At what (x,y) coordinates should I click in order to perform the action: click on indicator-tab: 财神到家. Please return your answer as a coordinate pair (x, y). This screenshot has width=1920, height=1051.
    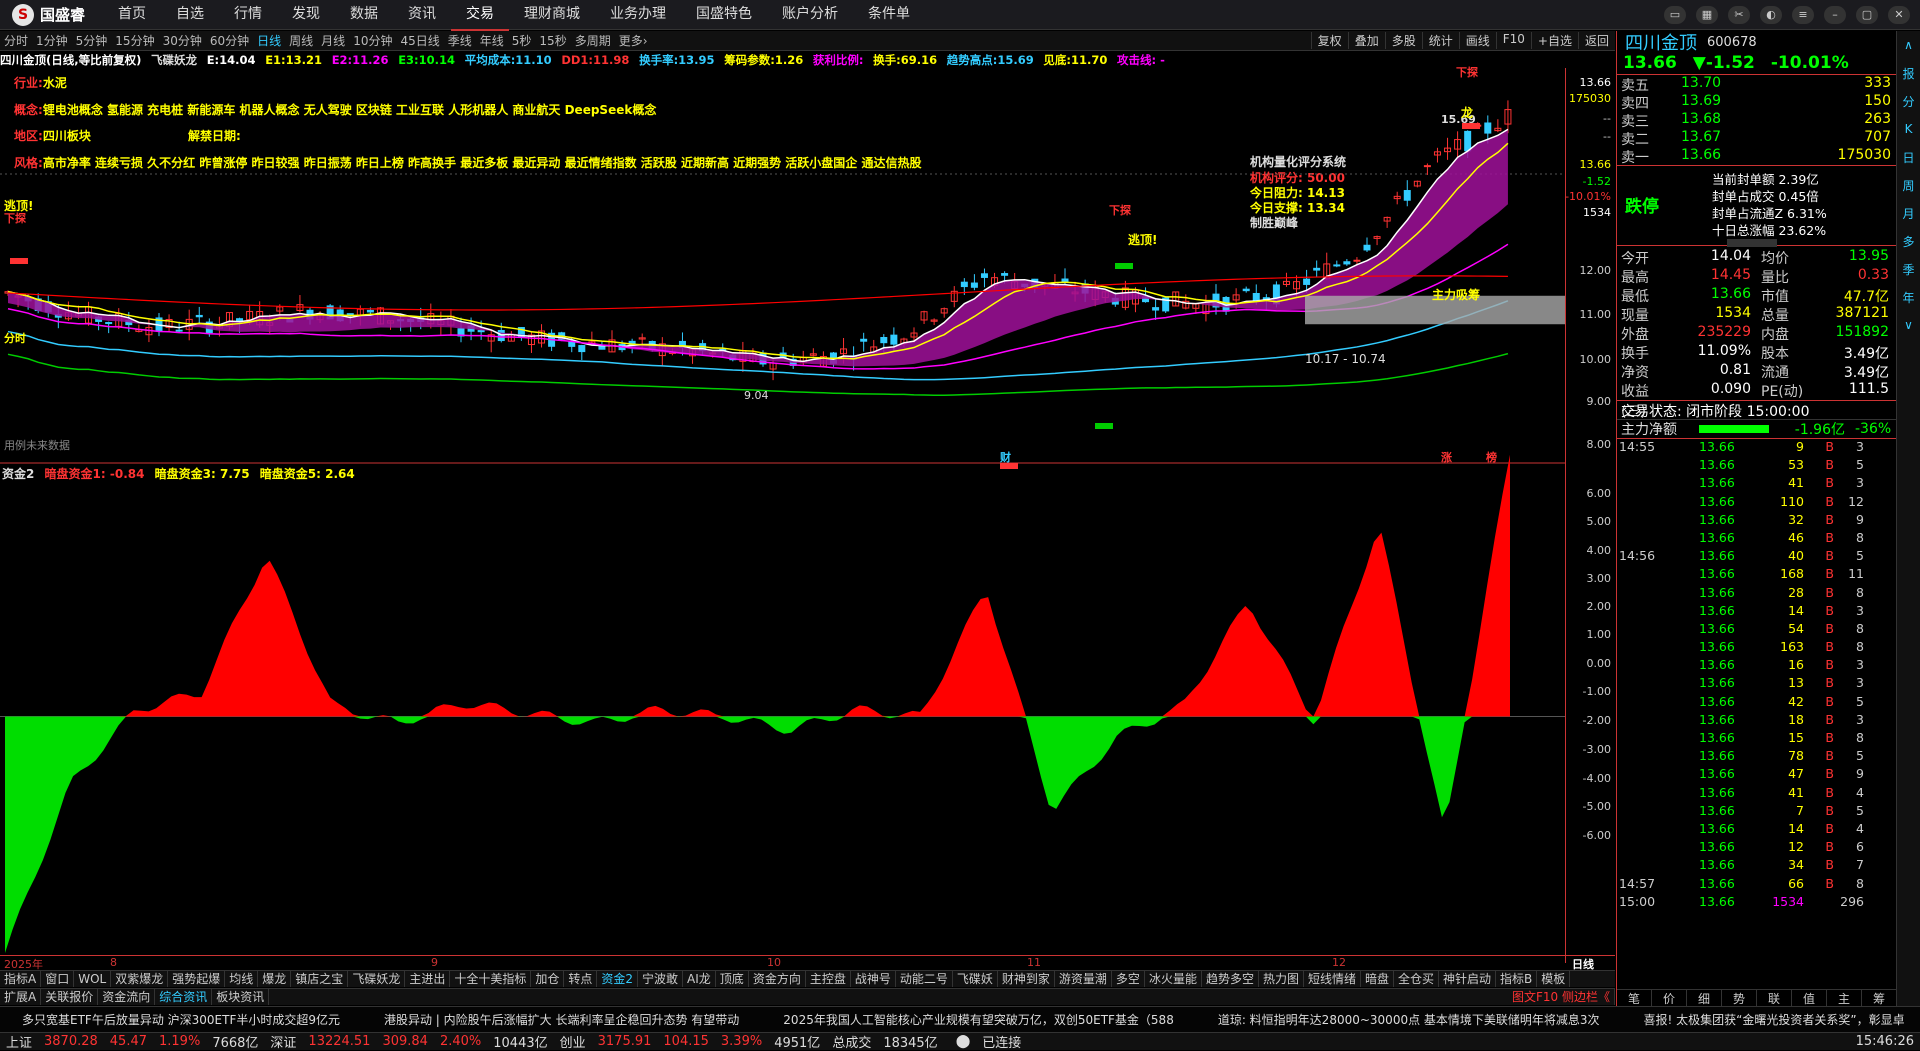
    Looking at the image, I should click on (1026, 979).